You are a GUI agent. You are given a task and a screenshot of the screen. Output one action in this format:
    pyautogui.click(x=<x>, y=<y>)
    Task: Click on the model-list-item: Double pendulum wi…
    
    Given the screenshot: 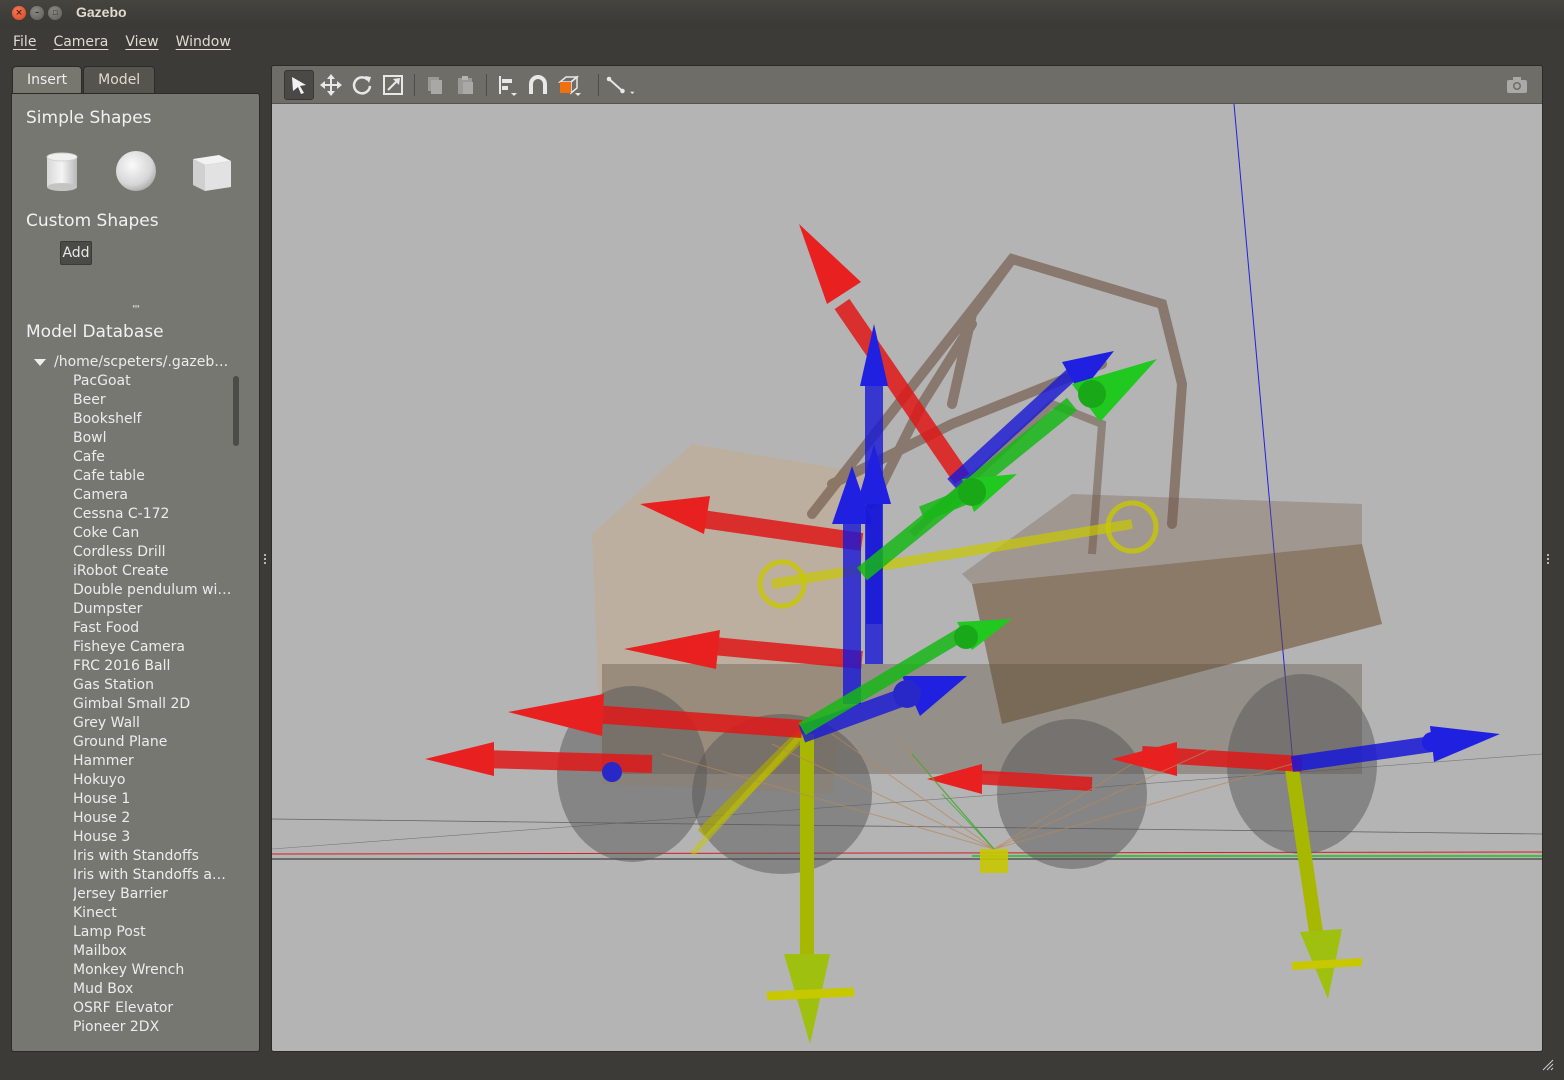 What is the action you would take?
    pyautogui.click(x=153, y=590)
    